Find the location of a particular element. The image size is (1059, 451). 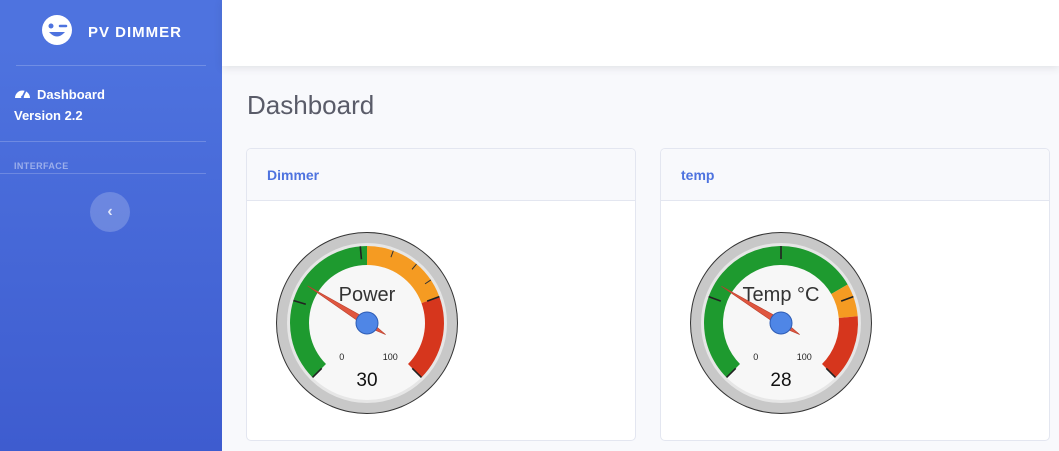

sidebar-toggle-button: ‹ is located at coordinates (110, 212).